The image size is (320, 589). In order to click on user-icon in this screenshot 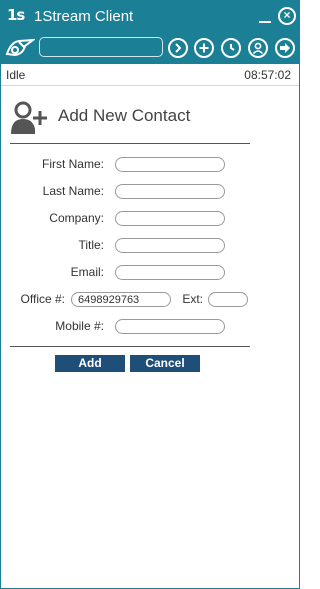, I will do `click(258, 48)`.